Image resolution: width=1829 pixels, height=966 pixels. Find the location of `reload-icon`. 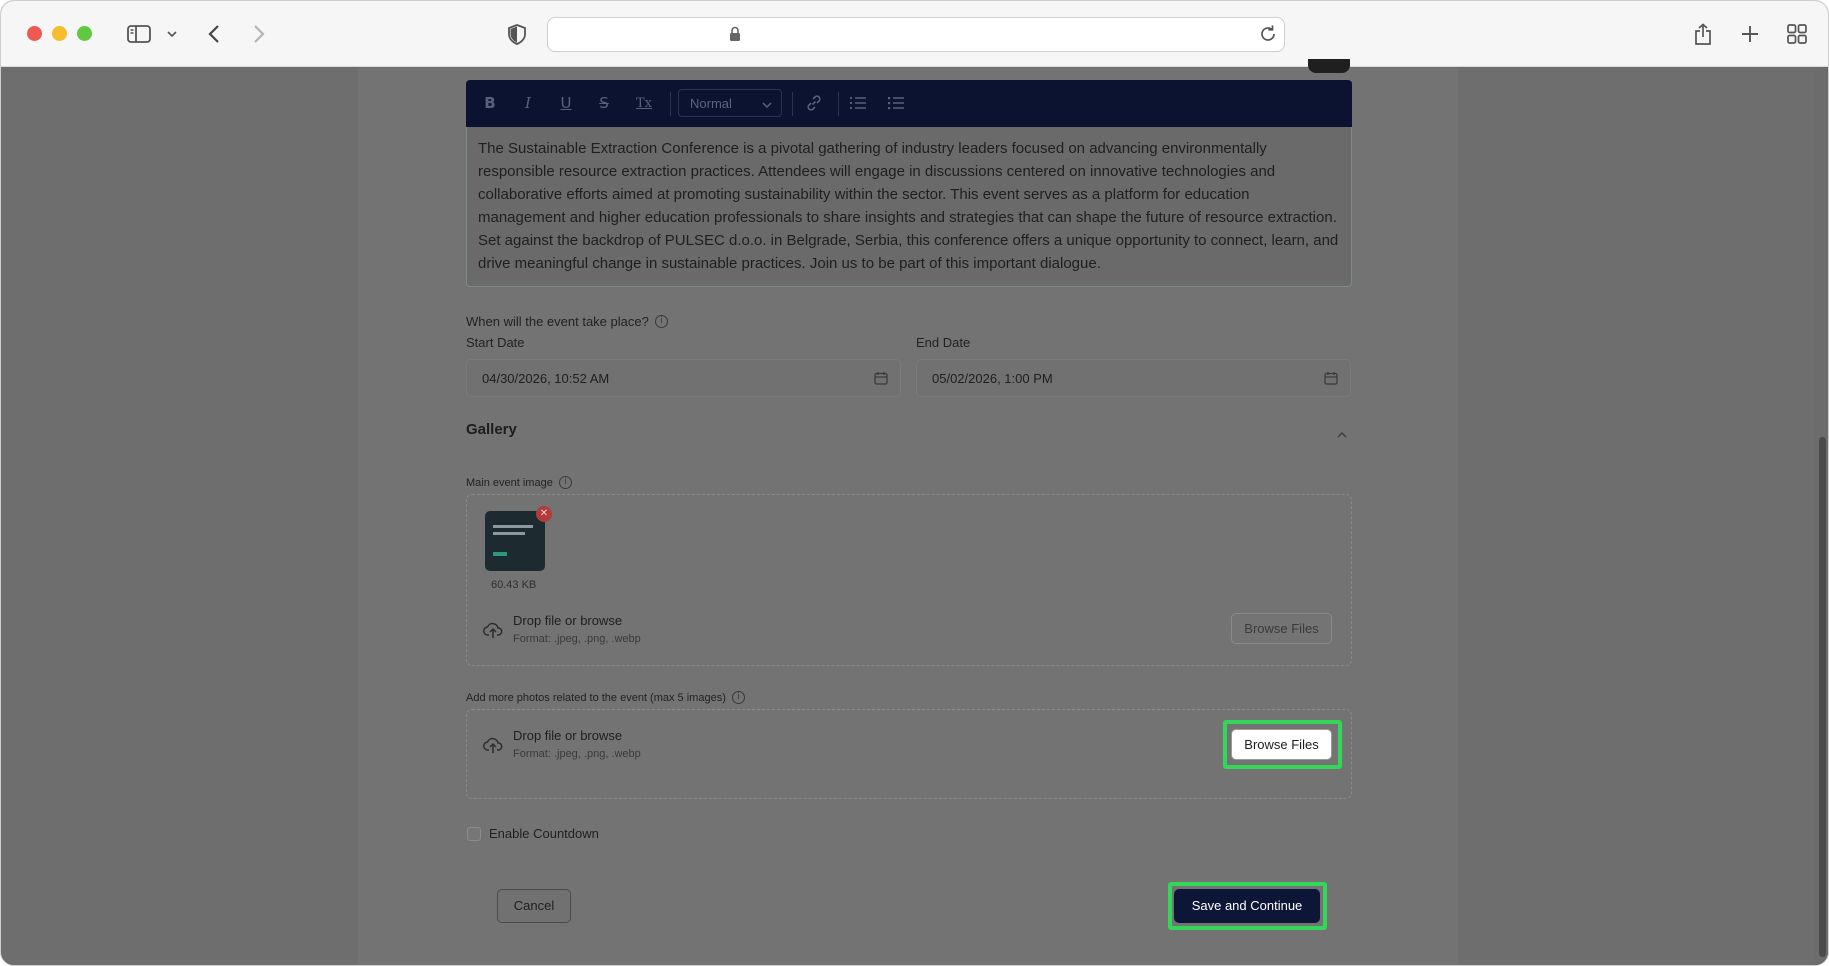

reload-icon is located at coordinates (1268, 36).